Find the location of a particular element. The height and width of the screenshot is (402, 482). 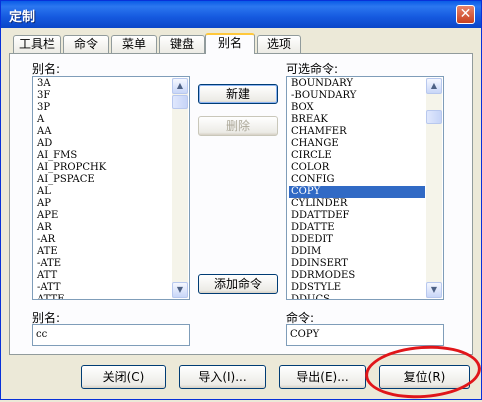

list-item: AP is located at coordinates (103, 204).